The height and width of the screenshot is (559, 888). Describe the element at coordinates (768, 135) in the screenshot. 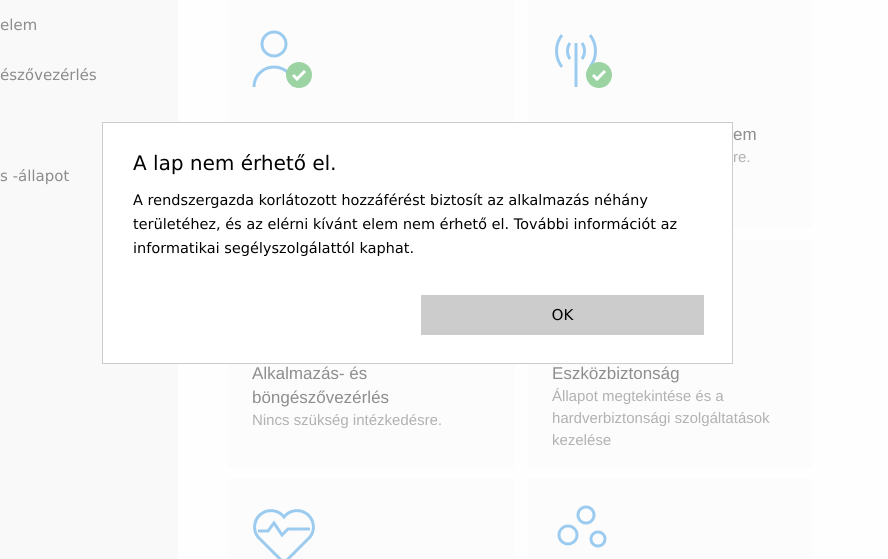

I see `card-title: em` at that location.